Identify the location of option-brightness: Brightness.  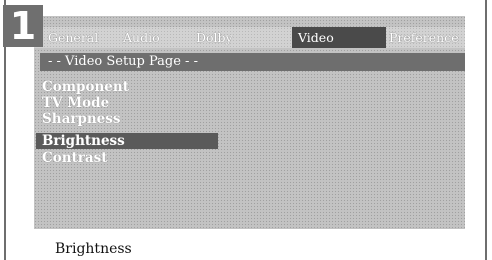
(127, 141).